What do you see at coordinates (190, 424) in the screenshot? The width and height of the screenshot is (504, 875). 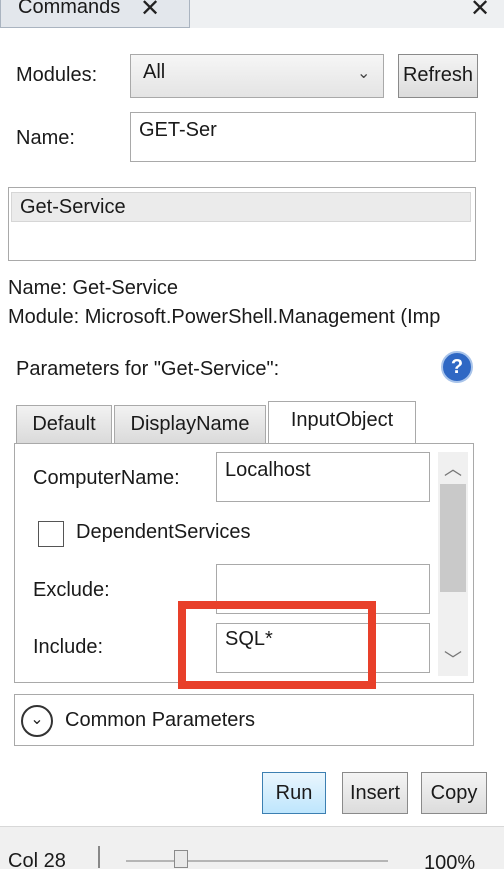 I see `tab-displayname: DisplayName` at bounding box center [190, 424].